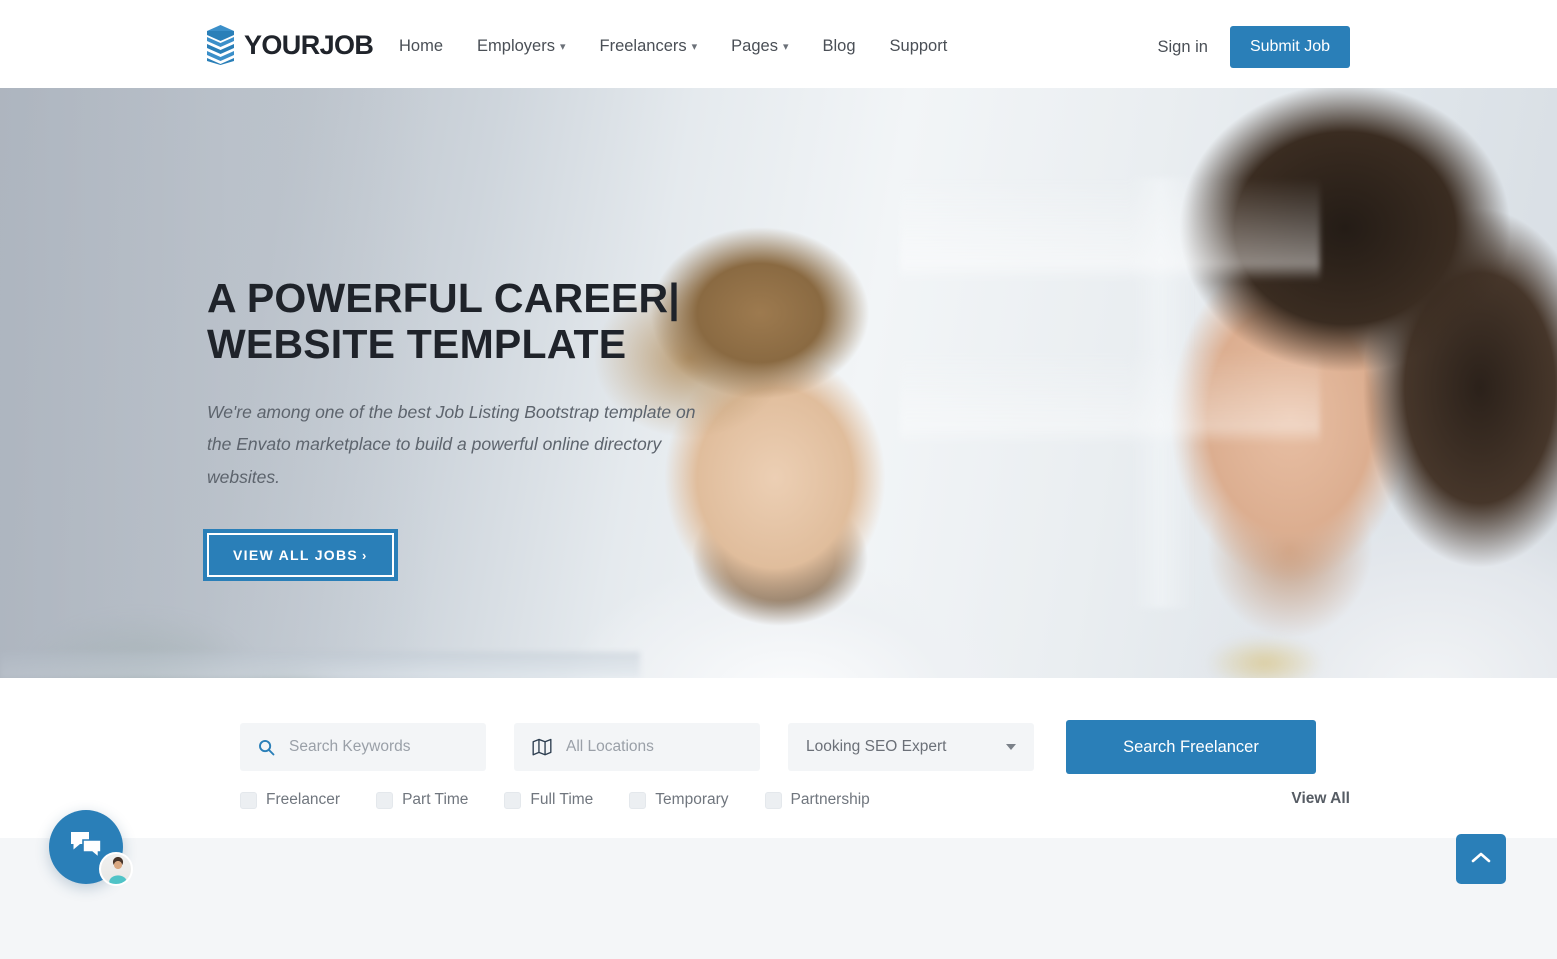 Image resolution: width=1557 pixels, height=959 pixels. What do you see at coordinates (542, 747) in the screenshot?
I see `map-icon` at bounding box center [542, 747].